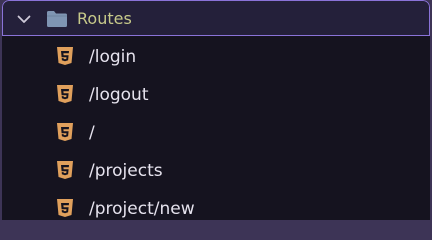 Image resolution: width=432 pixels, height=240 pixels. What do you see at coordinates (57, 19) in the screenshot?
I see `folder-icon` at bounding box center [57, 19].